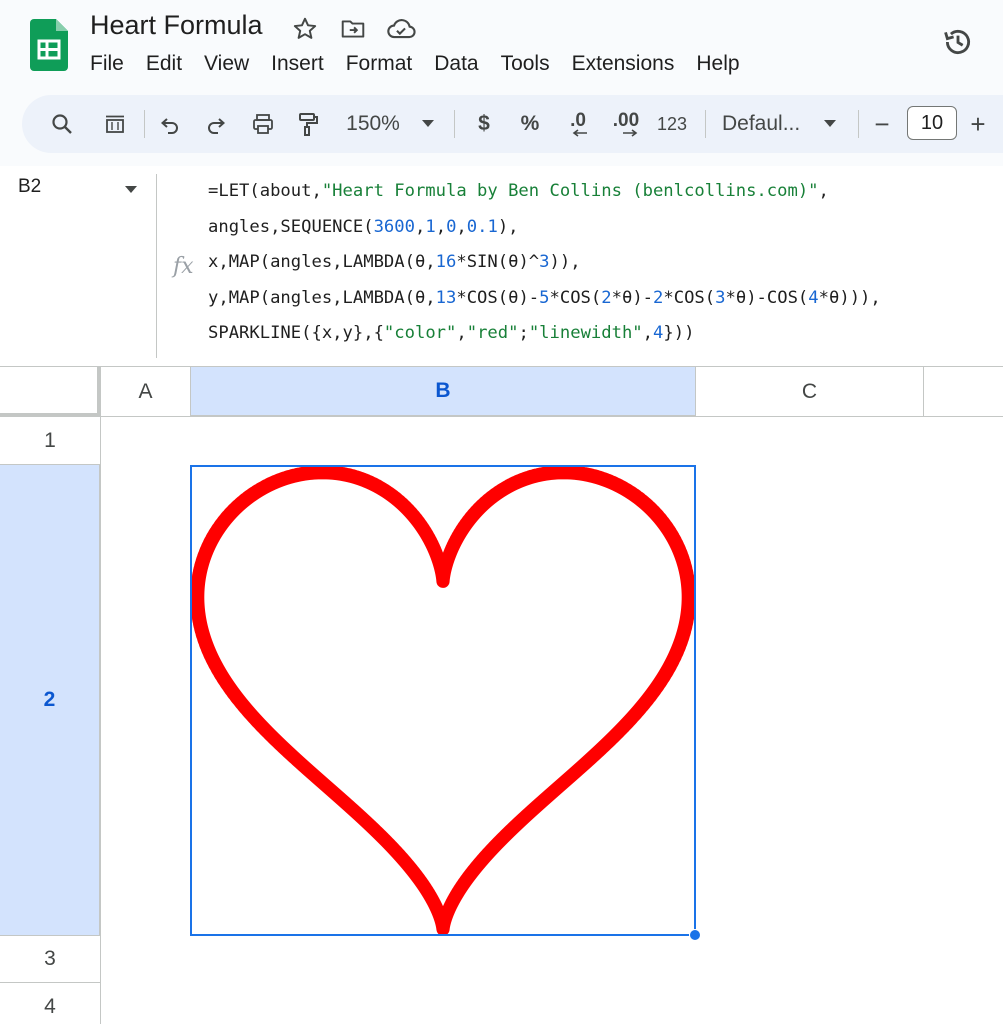 This screenshot has width=1003, height=1024. What do you see at coordinates (830, 124) in the screenshot?
I see `font-dropdown-icon` at bounding box center [830, 124].